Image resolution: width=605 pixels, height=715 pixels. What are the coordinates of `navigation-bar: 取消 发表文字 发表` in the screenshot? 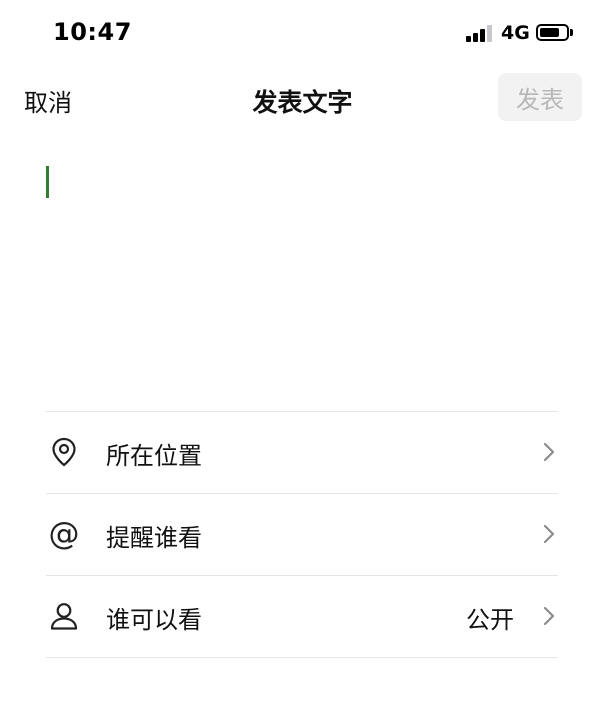 It's located at (302, 97).